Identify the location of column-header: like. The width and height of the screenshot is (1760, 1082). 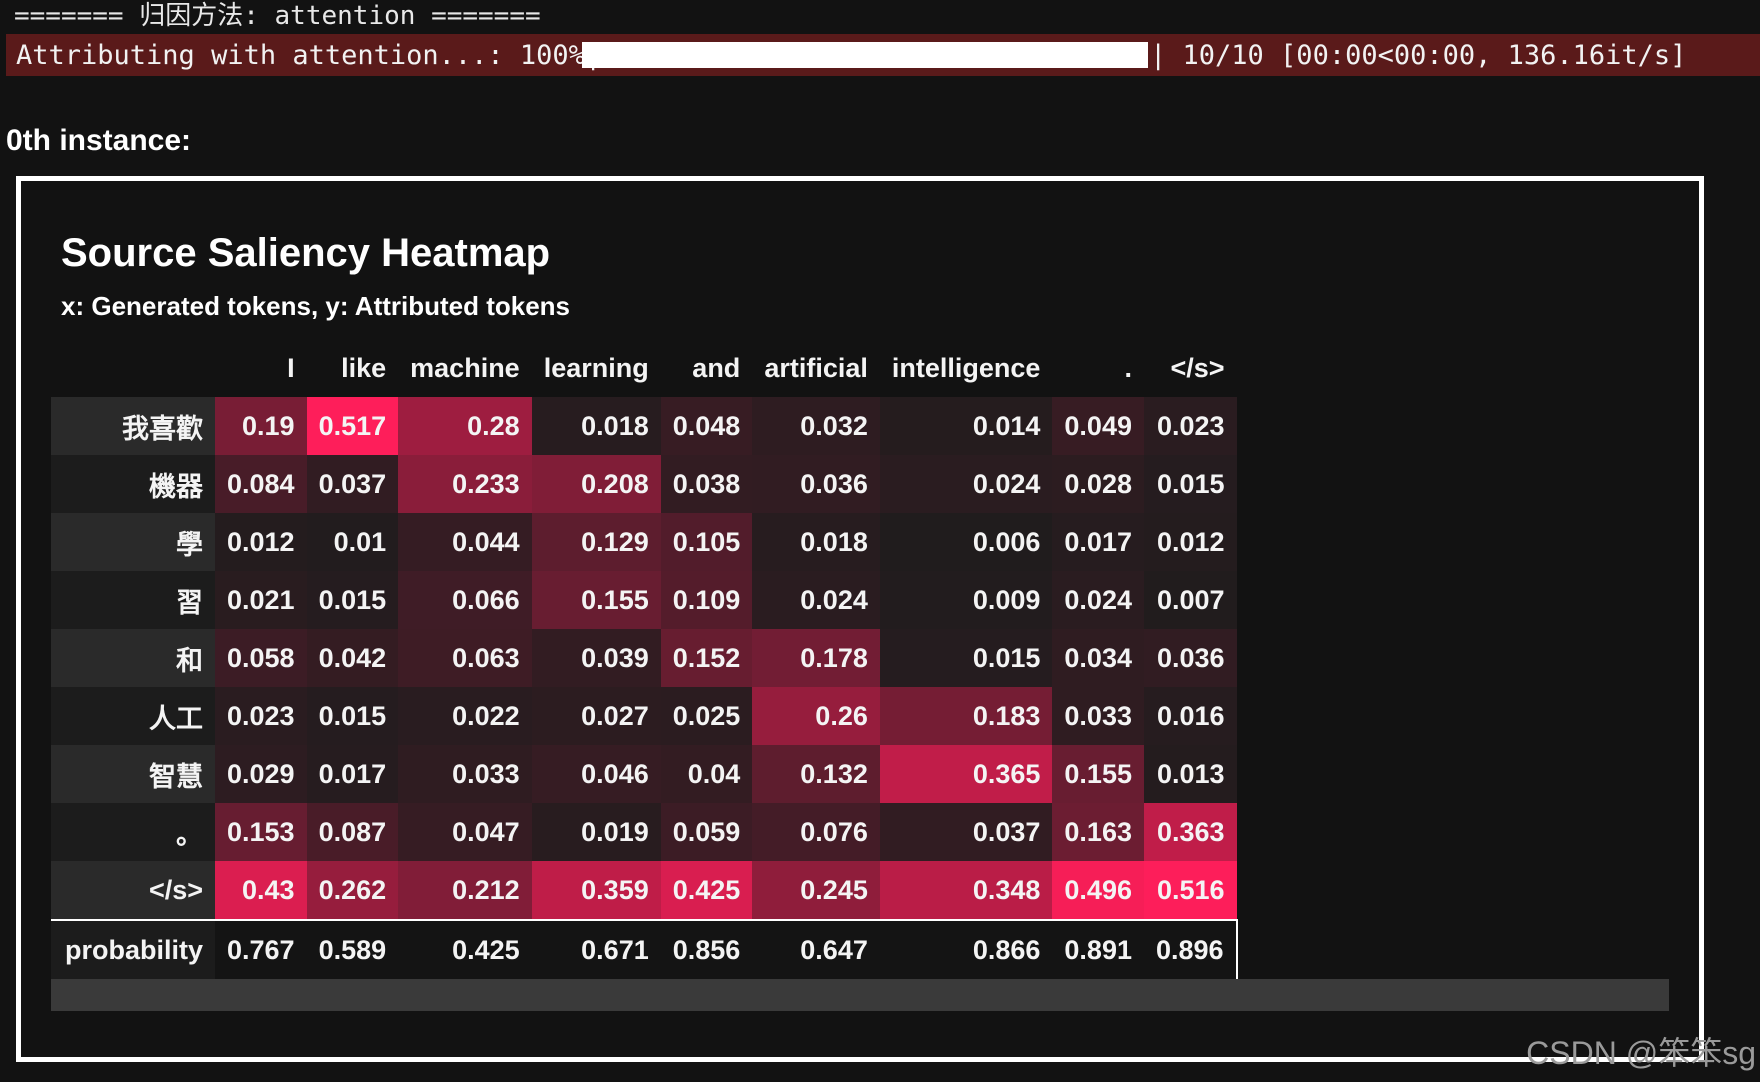
(364, 367).